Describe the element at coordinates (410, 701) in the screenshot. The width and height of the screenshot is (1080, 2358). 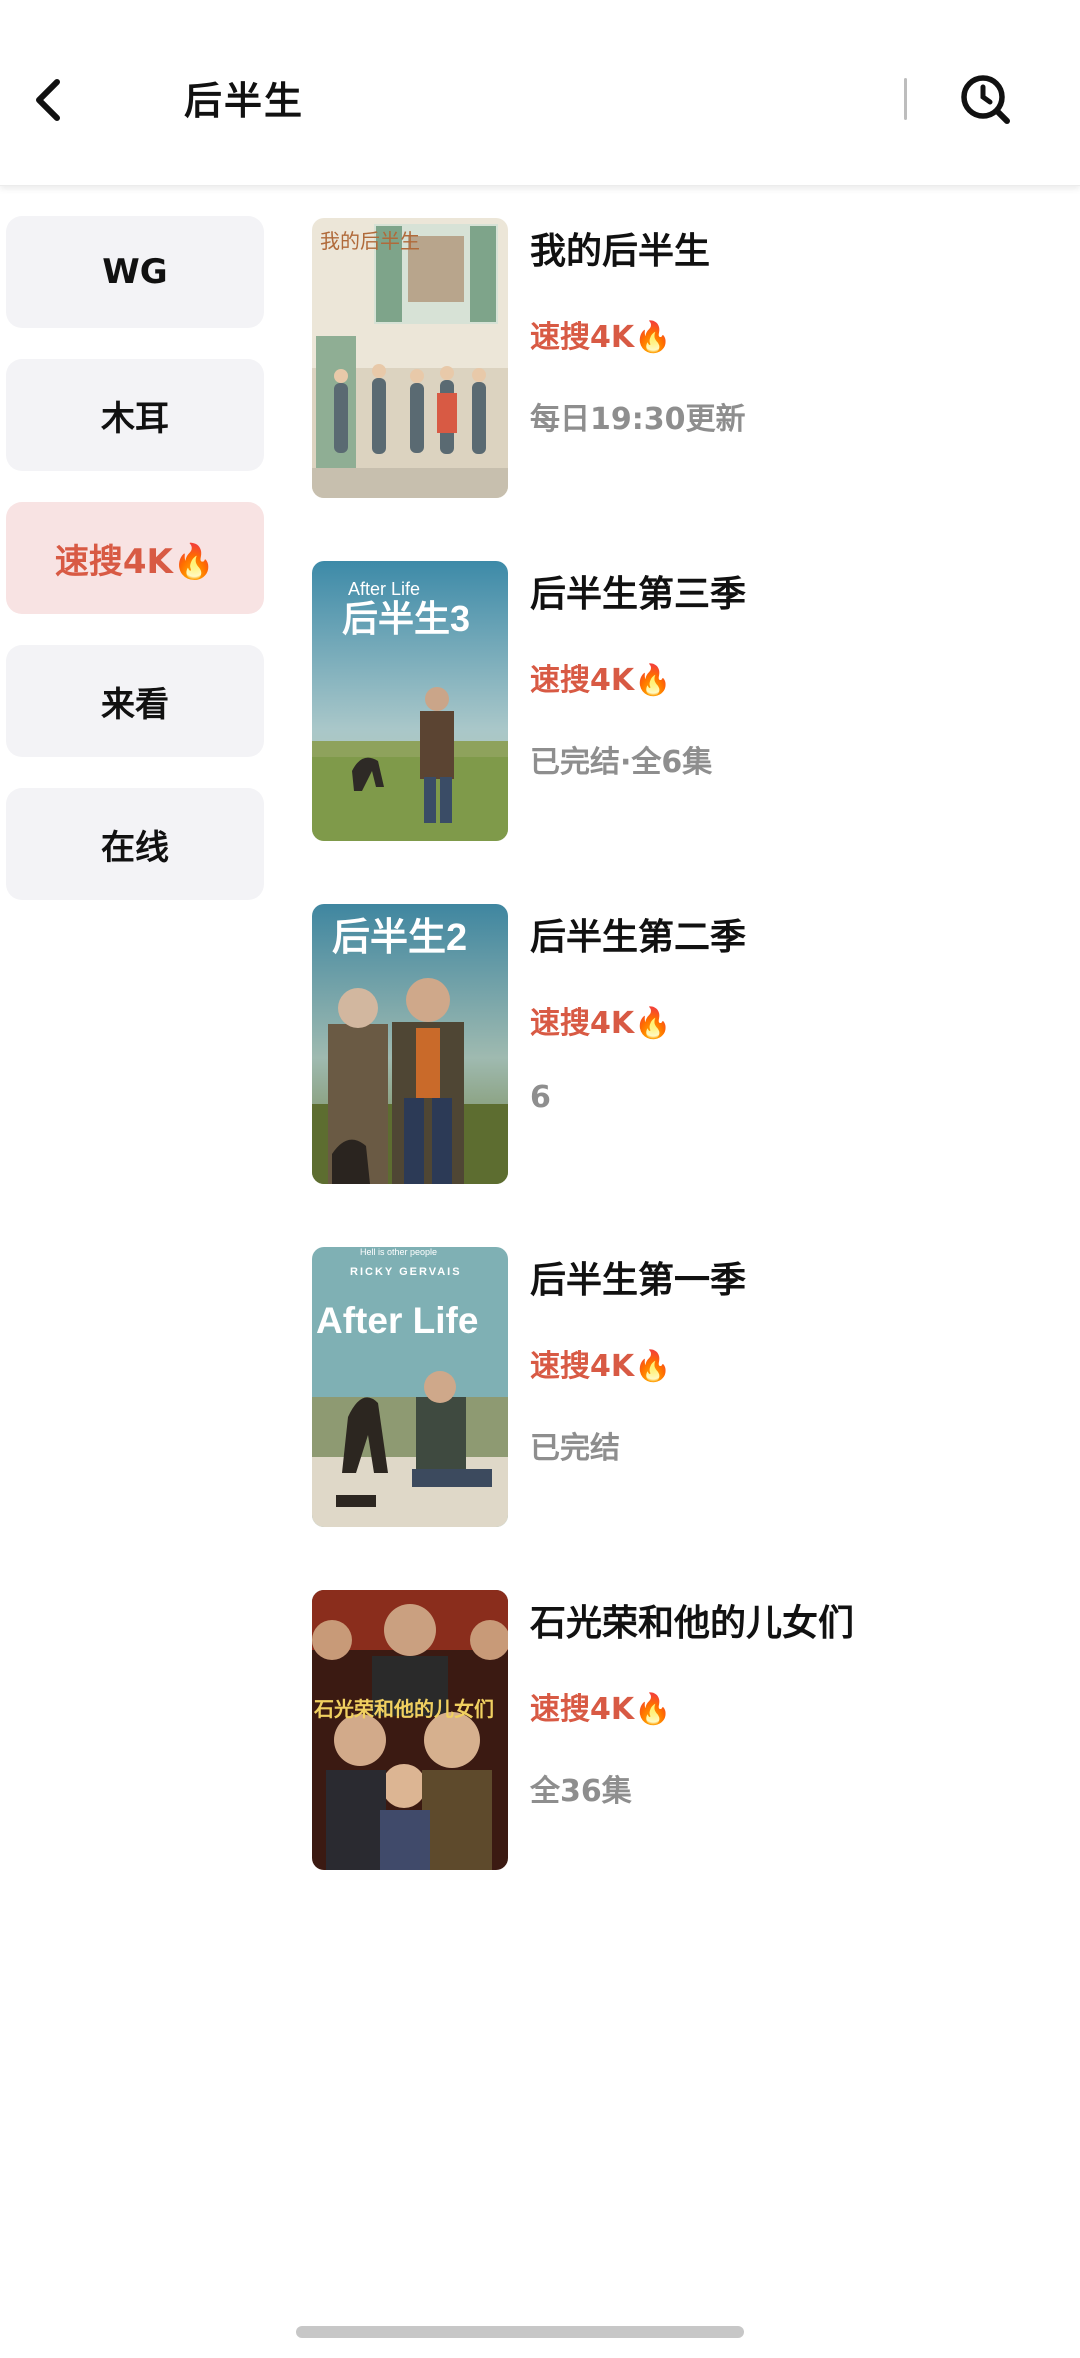
I see `poster-image: After Life 后半生3` at that location.